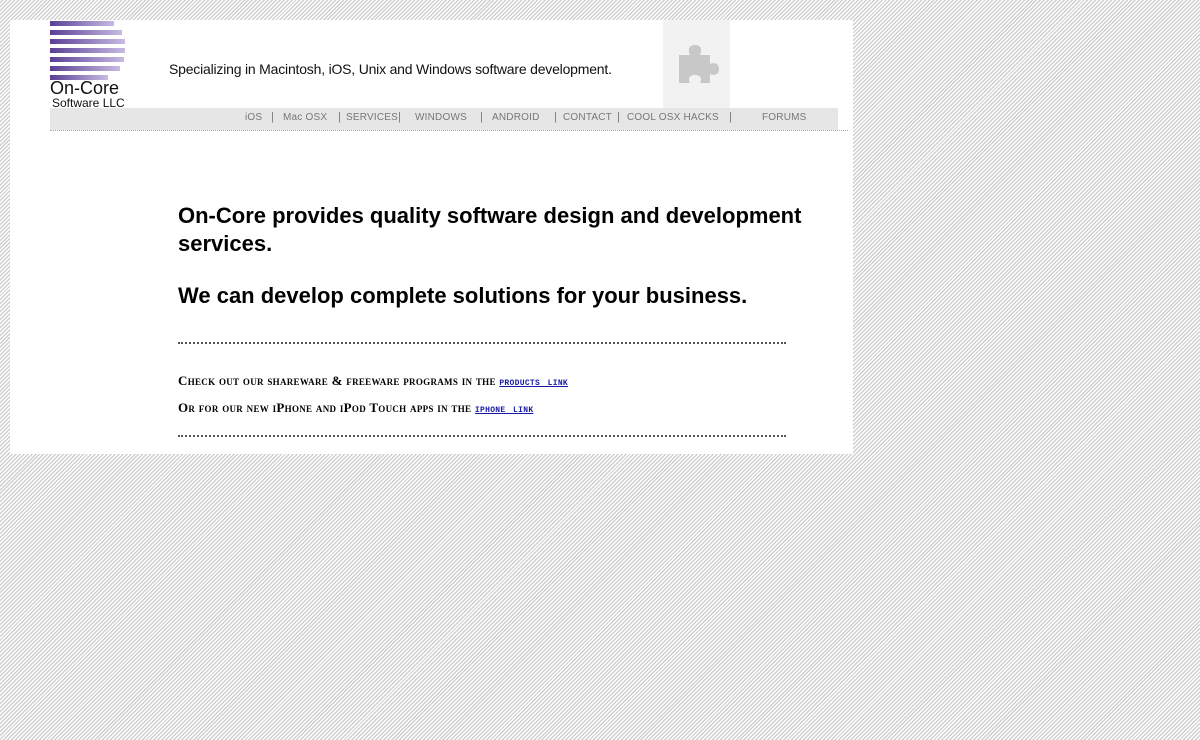 This screenshot has width=1200, height=740. What do you see at coordinates (449, 130) in the screenshot?
I see `nav-bottom-rule` at bounding box center [449, 130].